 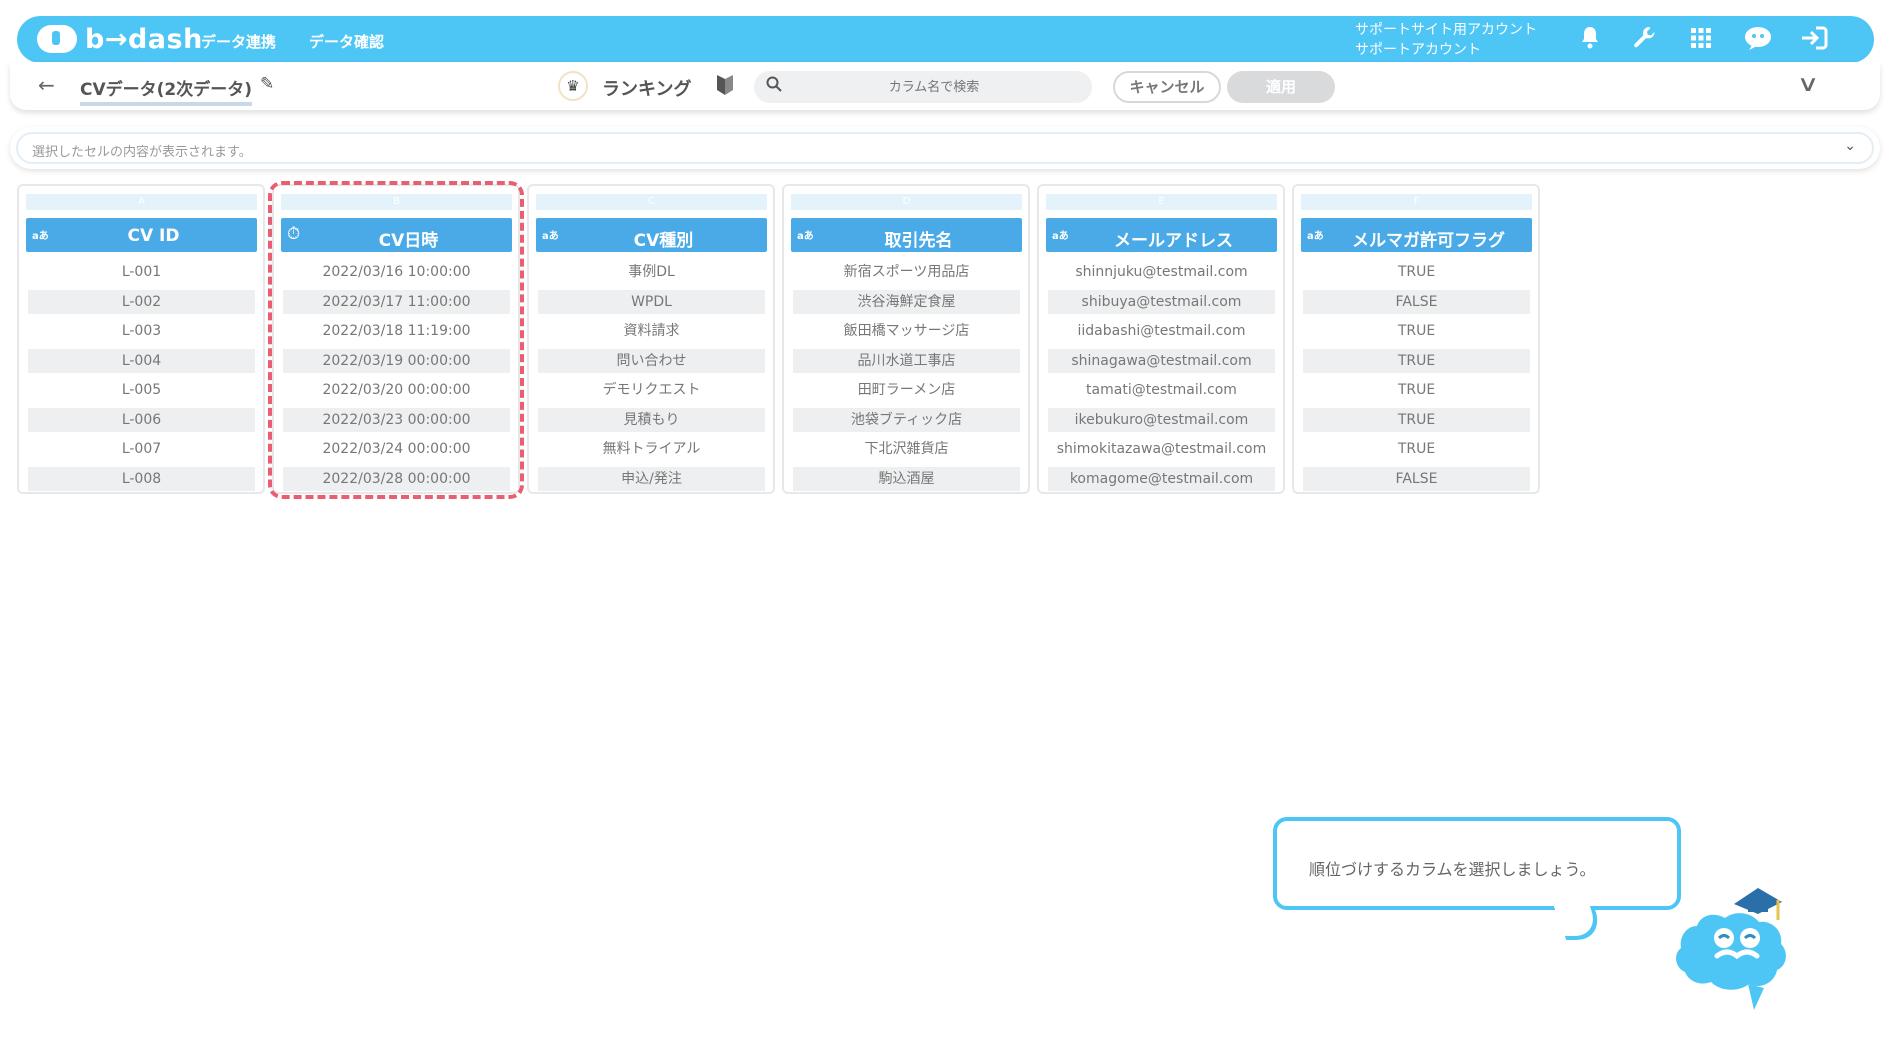 I want to click on chat-icon, so click(x=1758, y=40).